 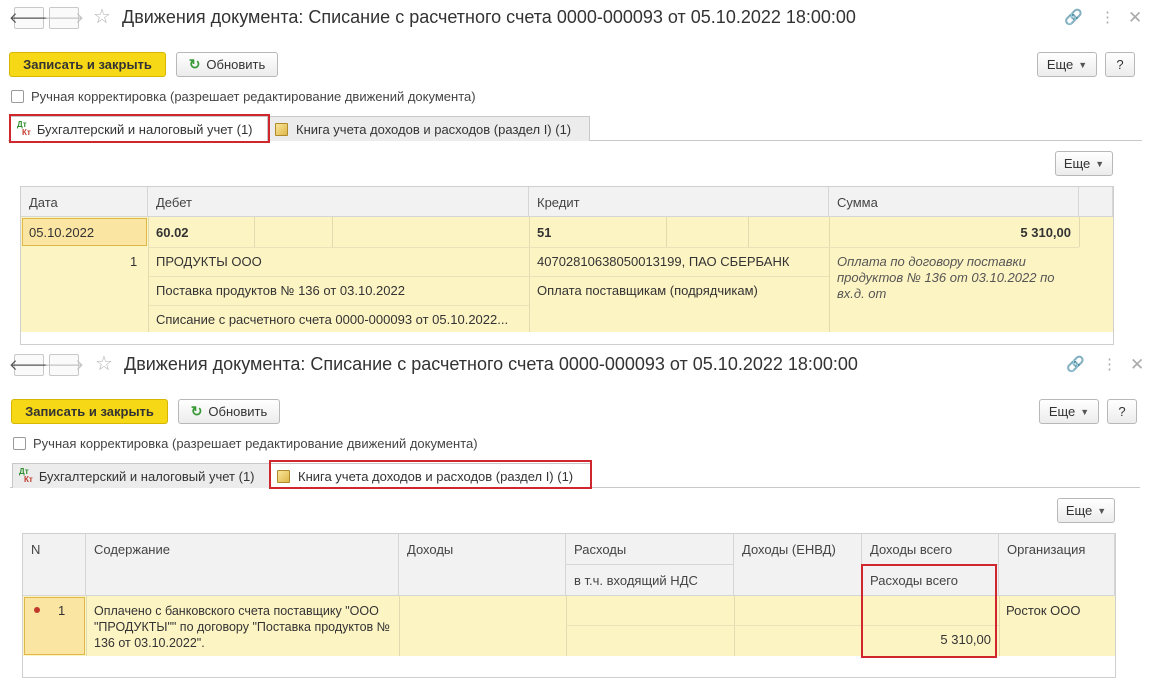 I want to click on cell-debit-account: 60.02, so click(x=172, y=232).